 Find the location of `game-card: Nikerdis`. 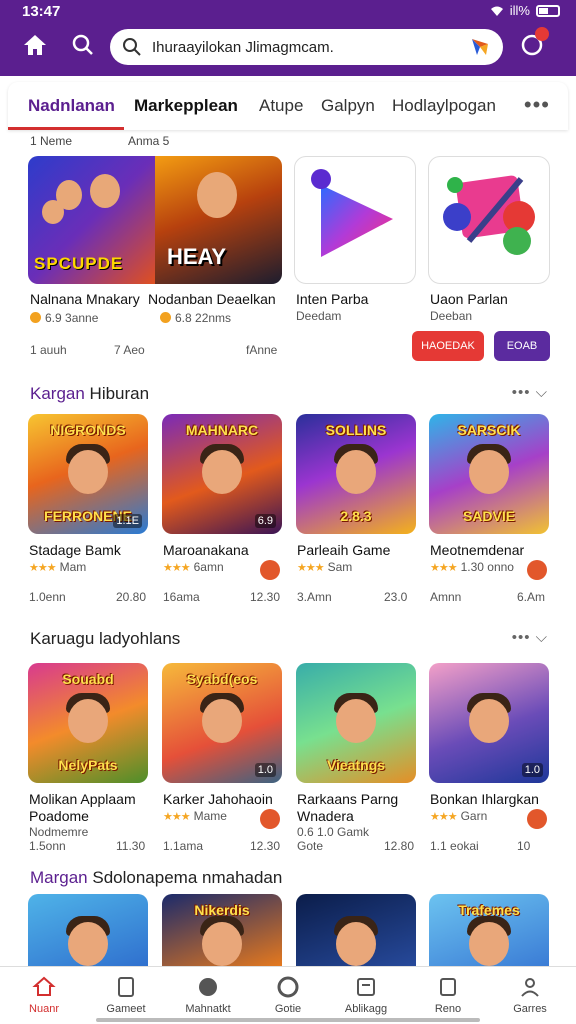

game-card: Nikerdis is located at coordinates (222, 931).